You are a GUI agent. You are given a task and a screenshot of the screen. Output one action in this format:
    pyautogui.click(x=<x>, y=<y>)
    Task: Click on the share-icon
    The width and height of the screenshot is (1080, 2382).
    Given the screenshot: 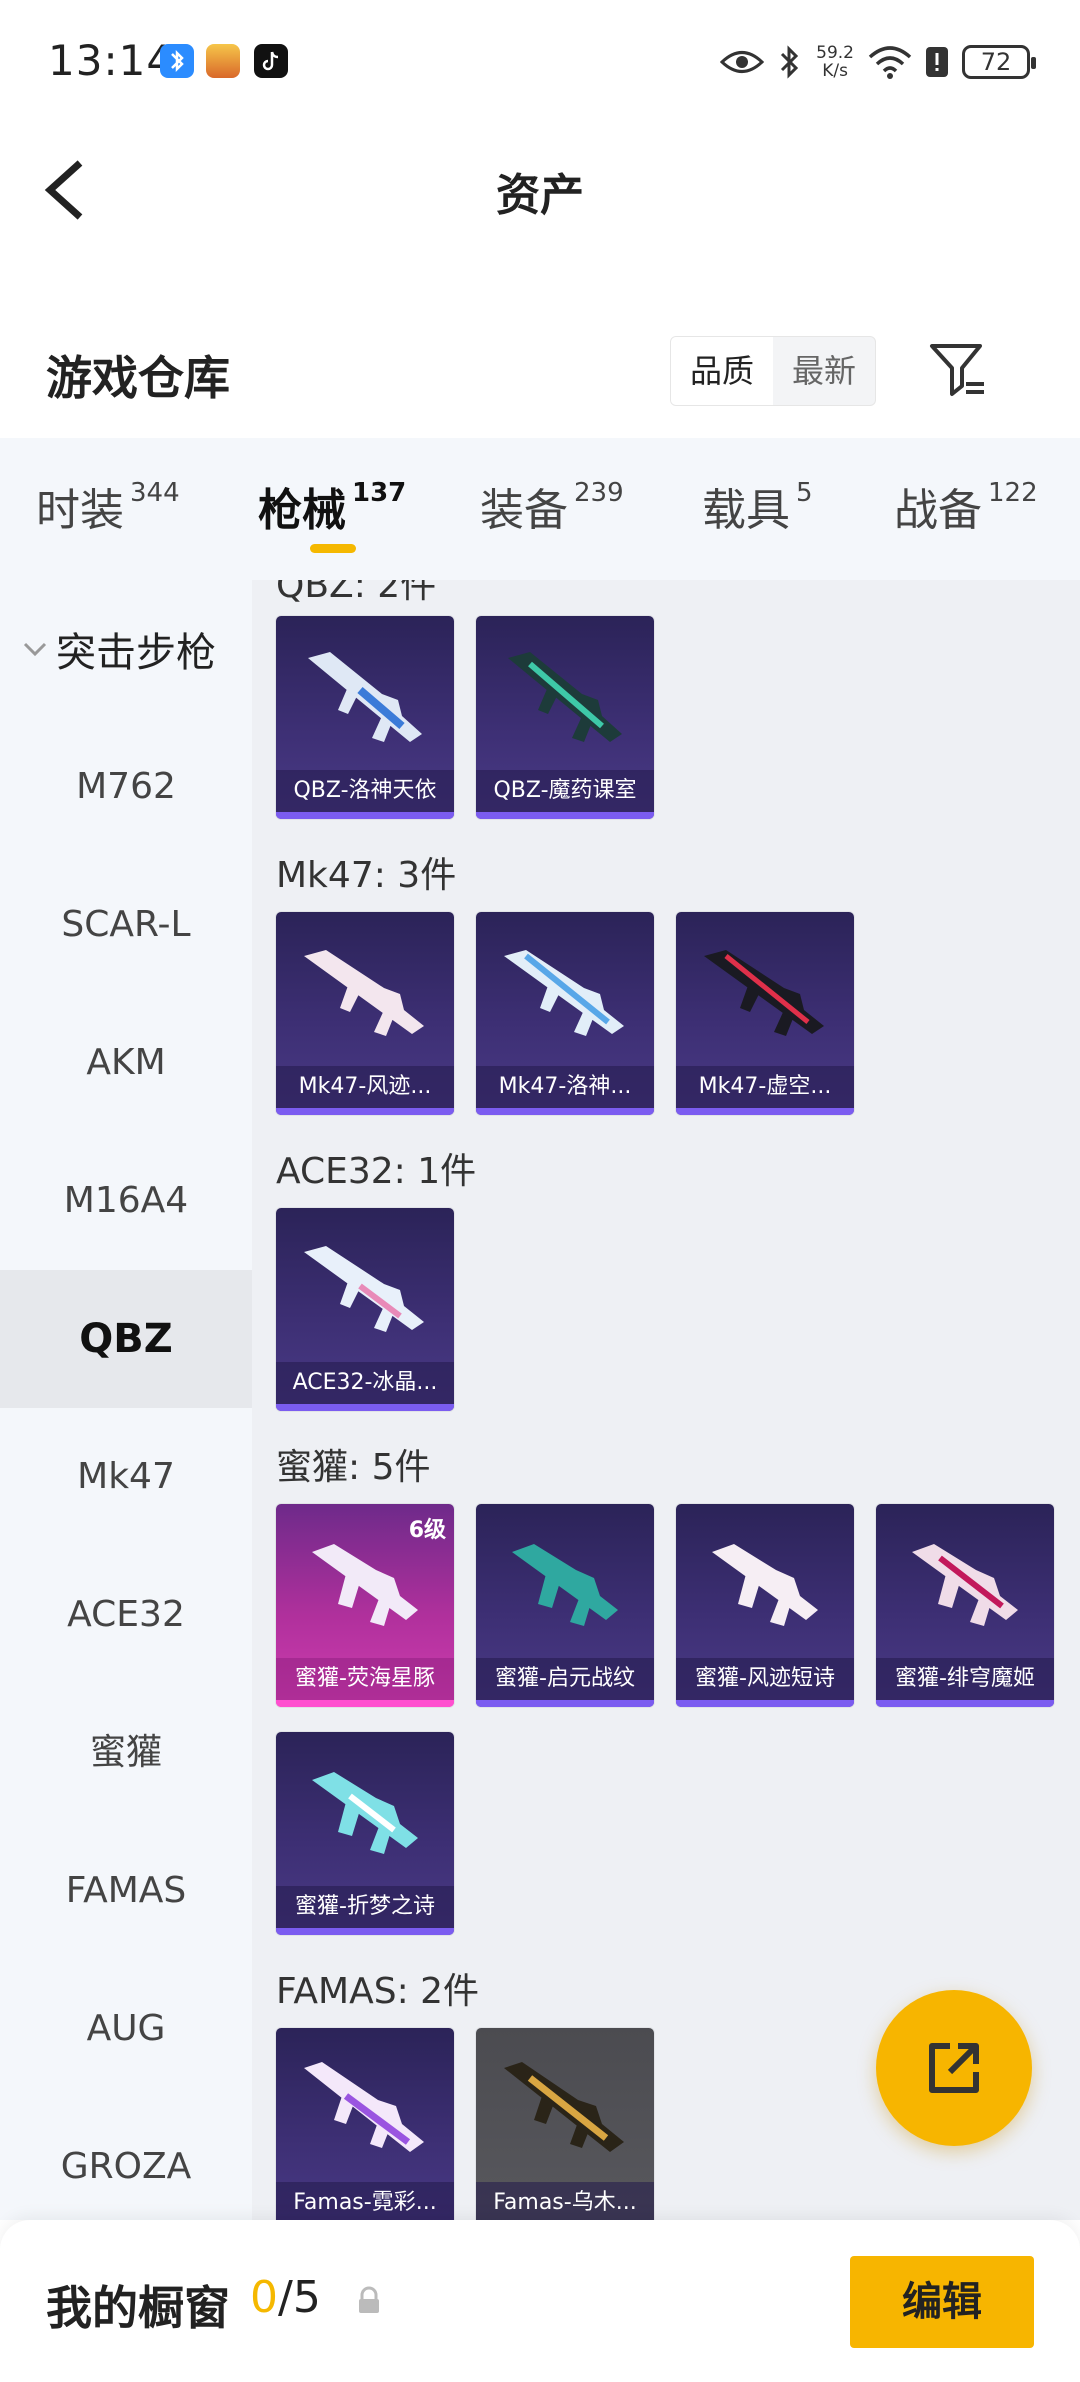 What is the action you would take?
    pyautogui.click(x=954, y=2068)
    